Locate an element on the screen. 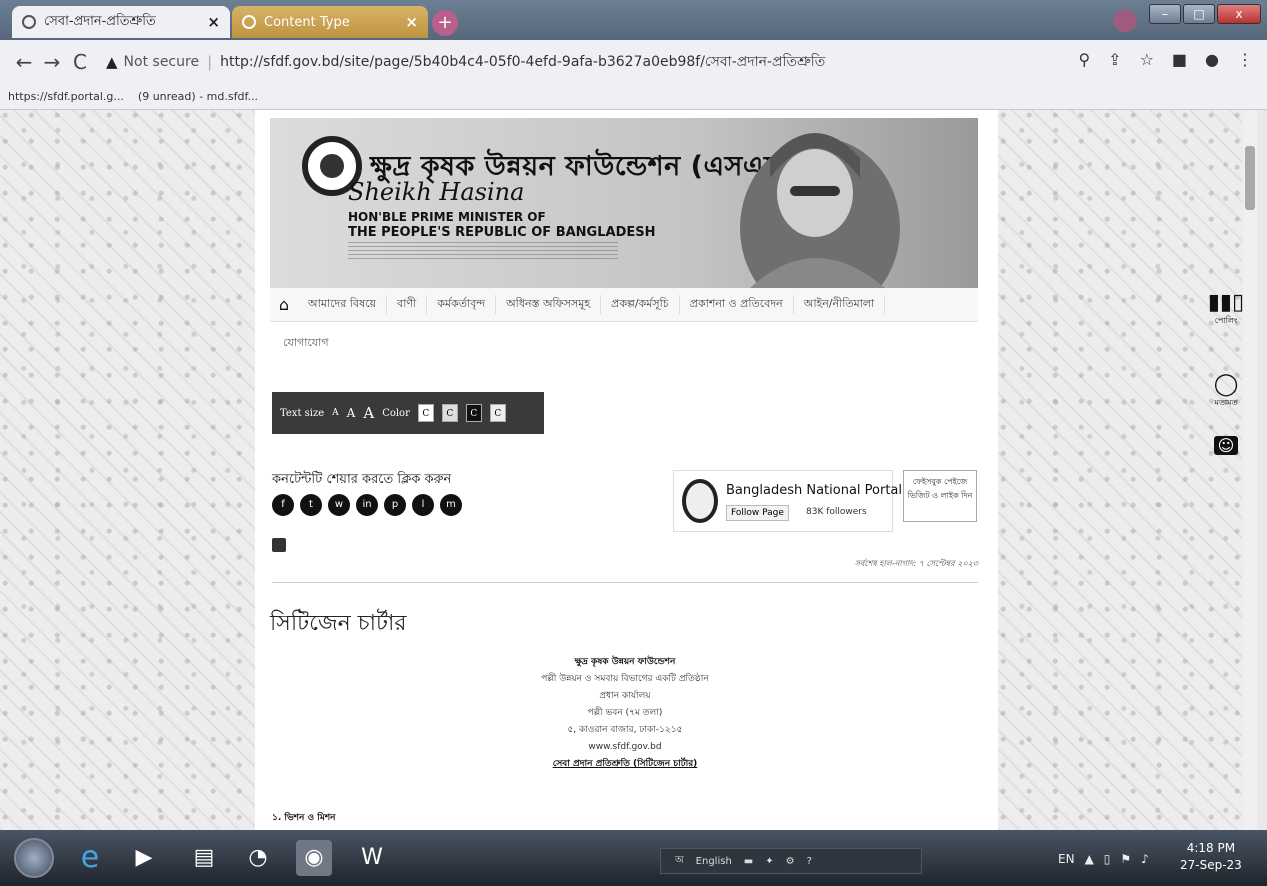 Image resolution: width=1267 pixels, height=886 pixels. scrollbar-thumb is located at coordinates (1250, 178).